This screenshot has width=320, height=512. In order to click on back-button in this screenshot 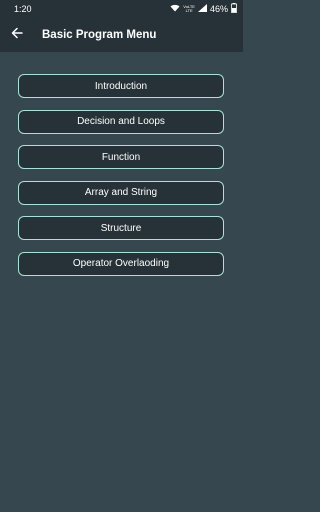, I will do `click(17, 35)`.